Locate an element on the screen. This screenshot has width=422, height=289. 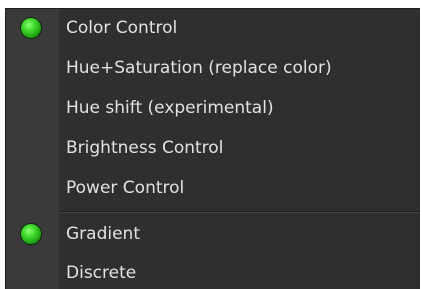
menu-separator is located at coordinates (239, 212).